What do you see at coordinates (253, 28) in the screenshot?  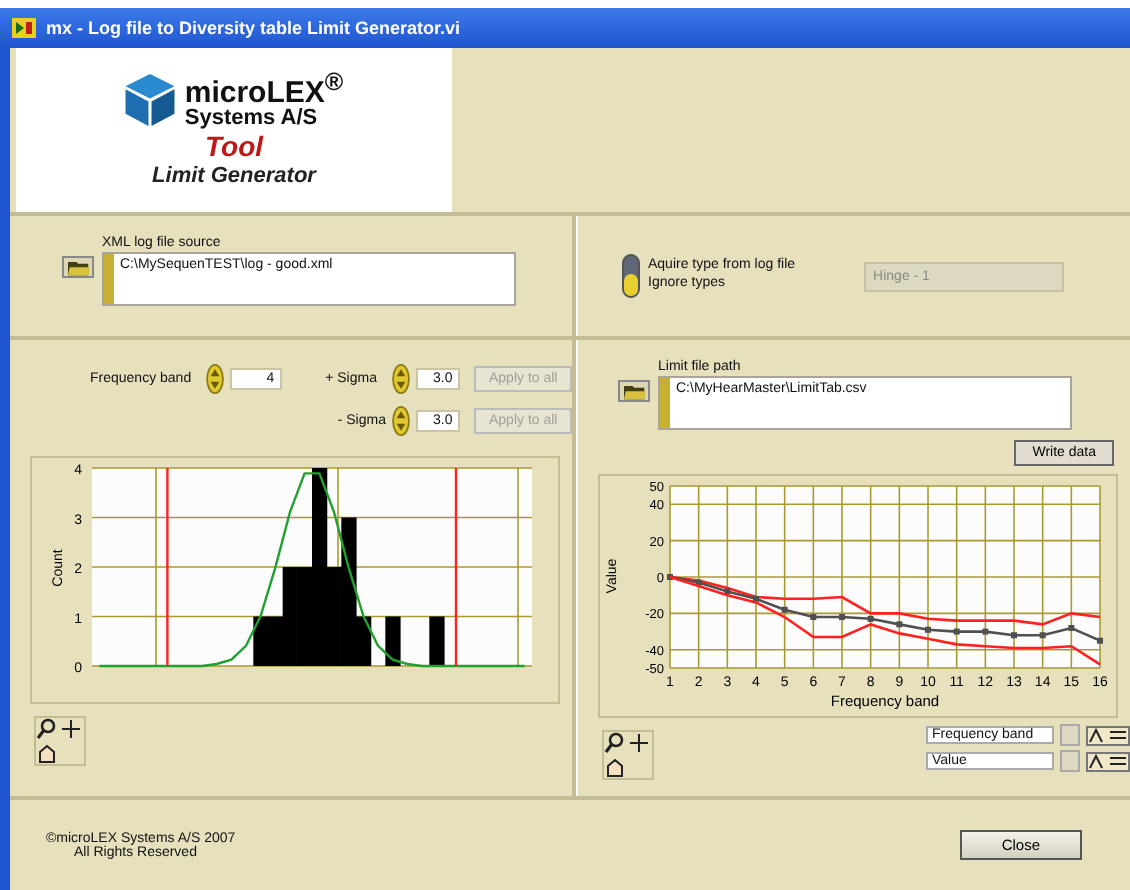 I see `window-title: mx - Log file to Diversity table Limit Generator.vi` at bounding box center [253, 28].